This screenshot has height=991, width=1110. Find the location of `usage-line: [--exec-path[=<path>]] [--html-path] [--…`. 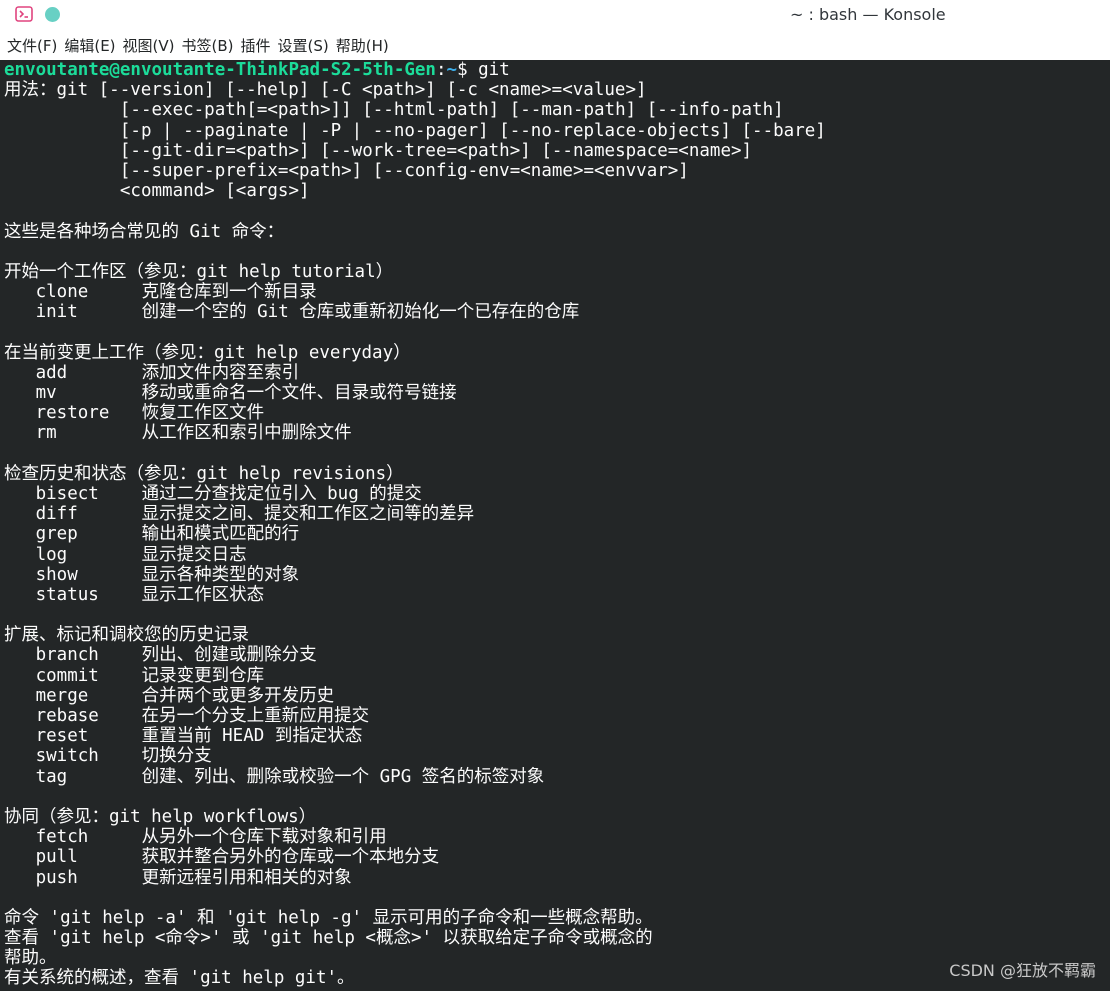

usage-line: [--exec-path[=<path>]] [--html-path] [--… is located at coordinates (394, 110).